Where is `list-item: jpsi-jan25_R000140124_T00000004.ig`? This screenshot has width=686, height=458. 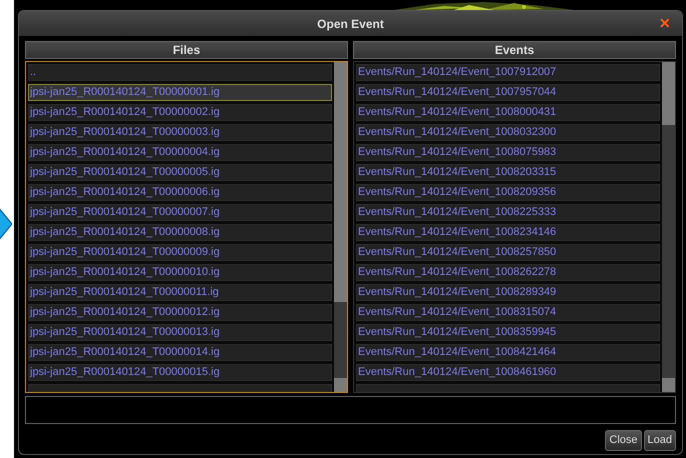
list-item: jpsi-jan25_R000140124_T00000004.ig is located at coordinates (180, 152).